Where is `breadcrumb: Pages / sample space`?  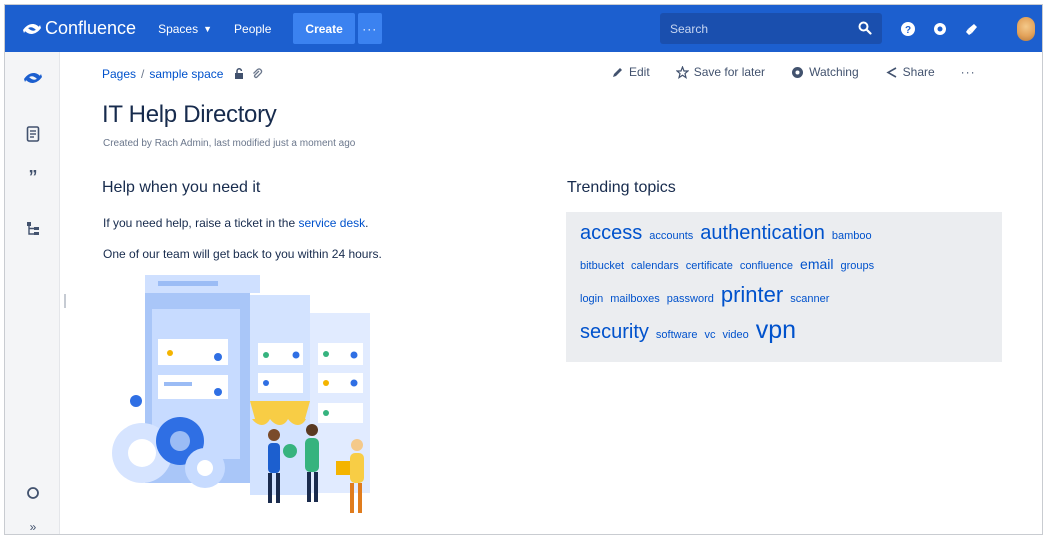 breadcrumb: Pages / sample space is located at coordinates (182, 74).